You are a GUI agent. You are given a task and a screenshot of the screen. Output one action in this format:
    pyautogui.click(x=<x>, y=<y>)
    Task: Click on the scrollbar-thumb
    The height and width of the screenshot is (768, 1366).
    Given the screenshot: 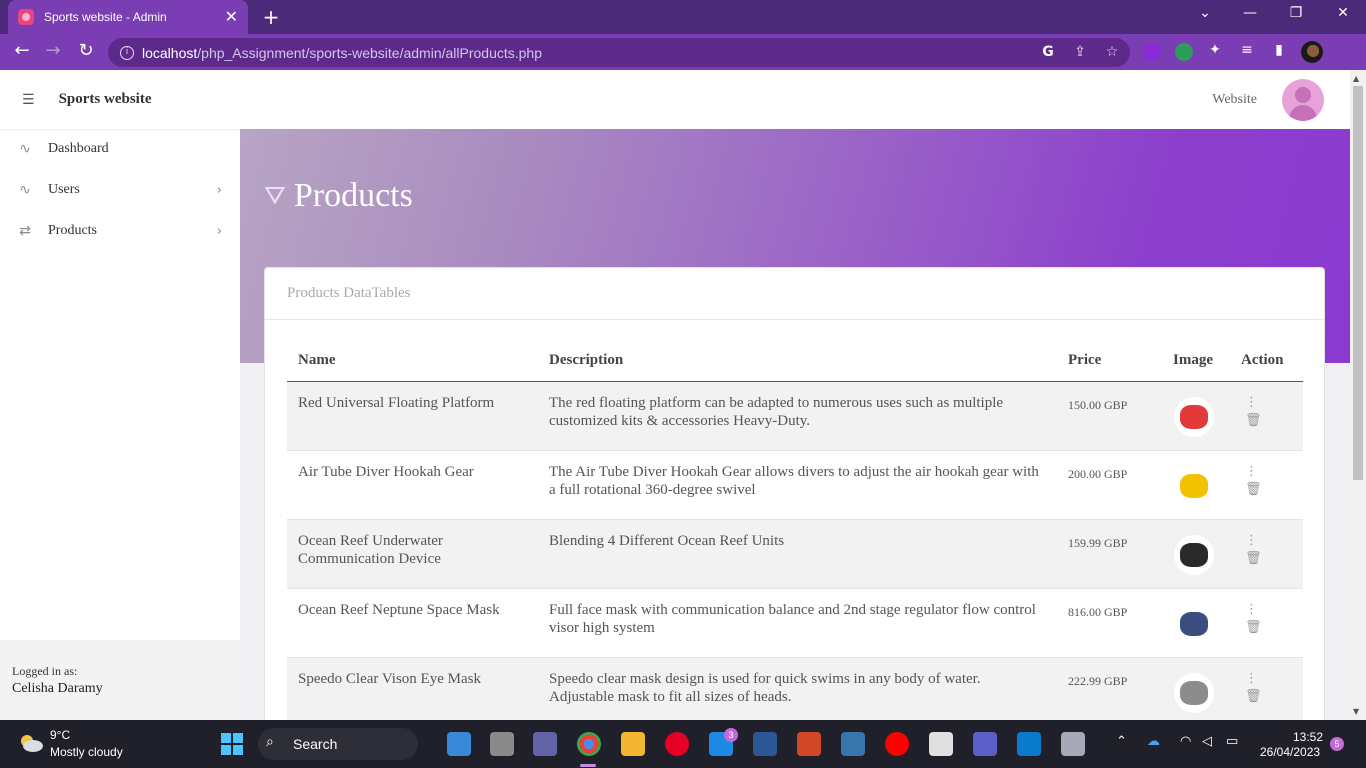 What is the action you would take?
    pyautogui.click(x=1358, y=283)
    